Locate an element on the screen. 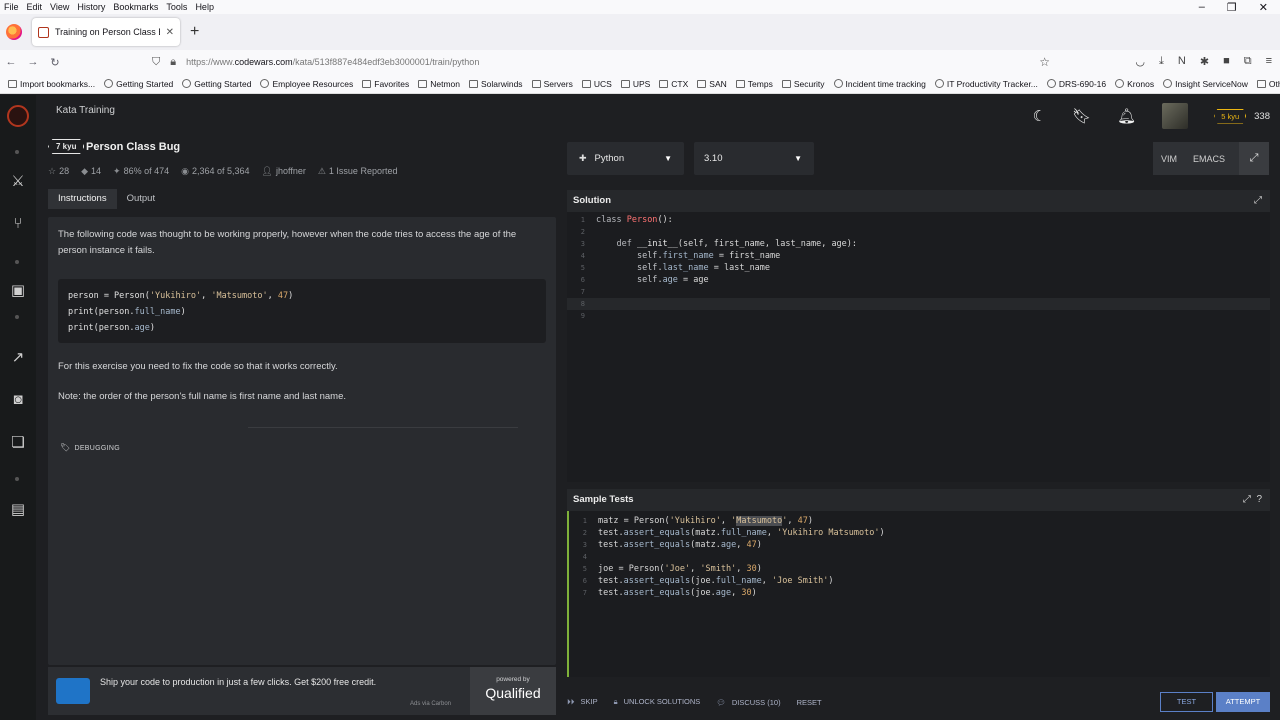  stars-stat: ☆ 28 is located at coordinates (58, 171).